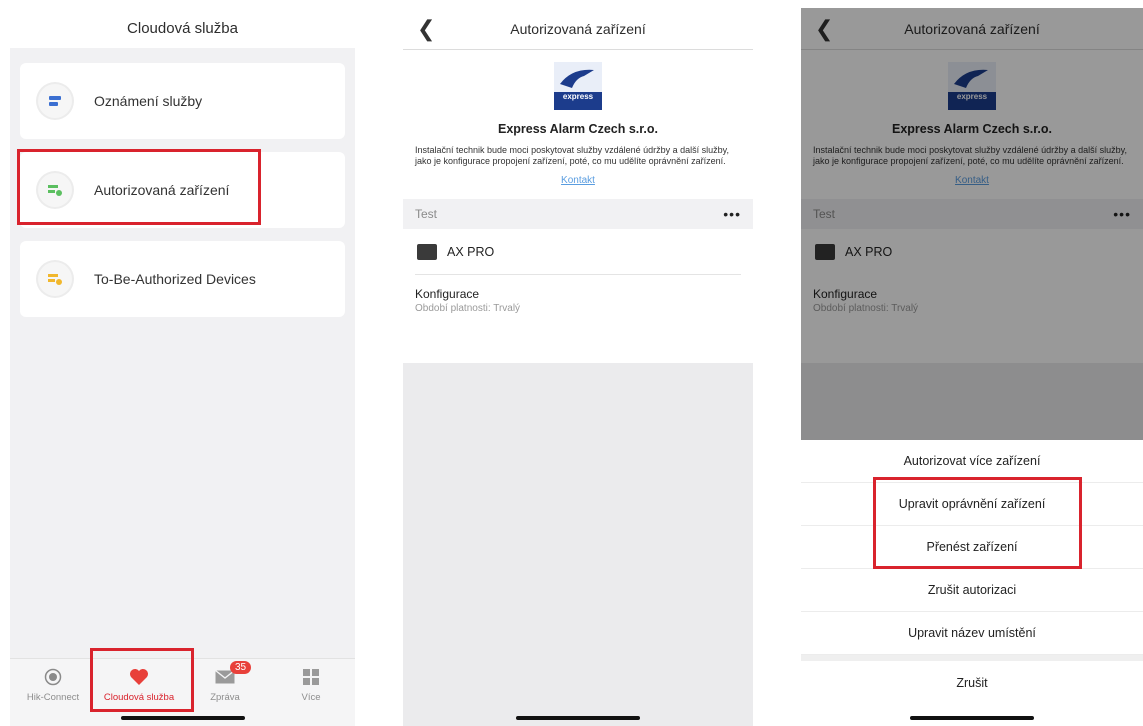  I want to click on device-row: AX PRO, so click(578, 252).